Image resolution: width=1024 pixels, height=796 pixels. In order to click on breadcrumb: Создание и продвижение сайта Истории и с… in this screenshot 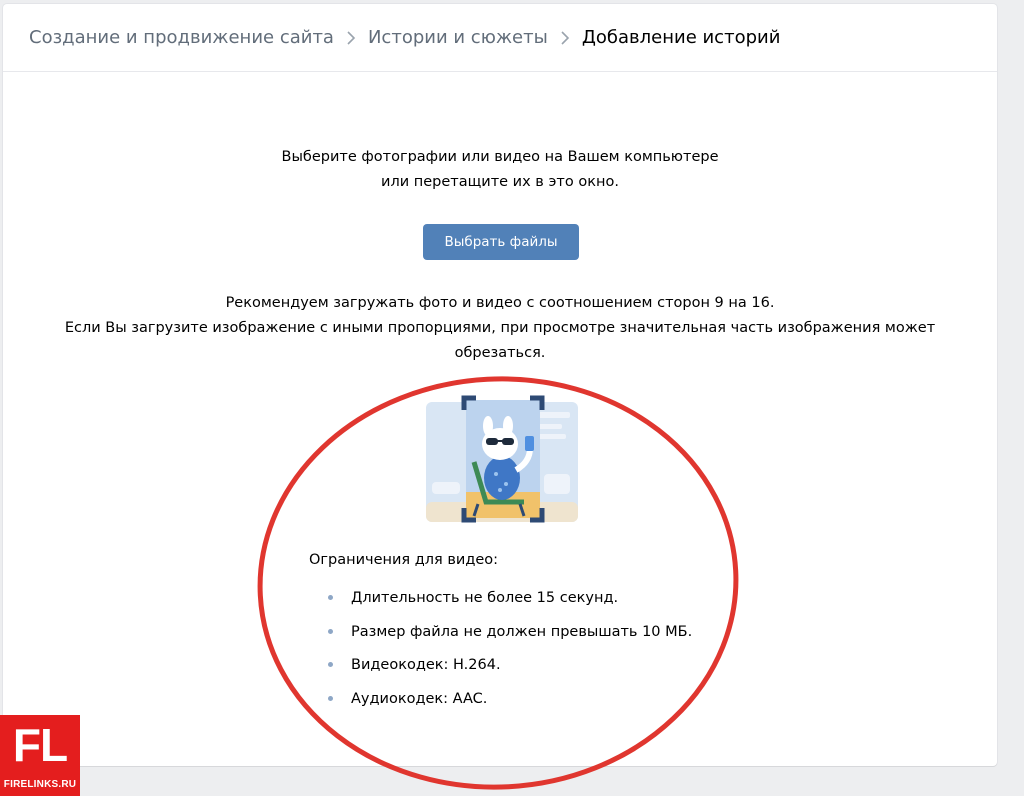, I will do `click(500, 38)`.